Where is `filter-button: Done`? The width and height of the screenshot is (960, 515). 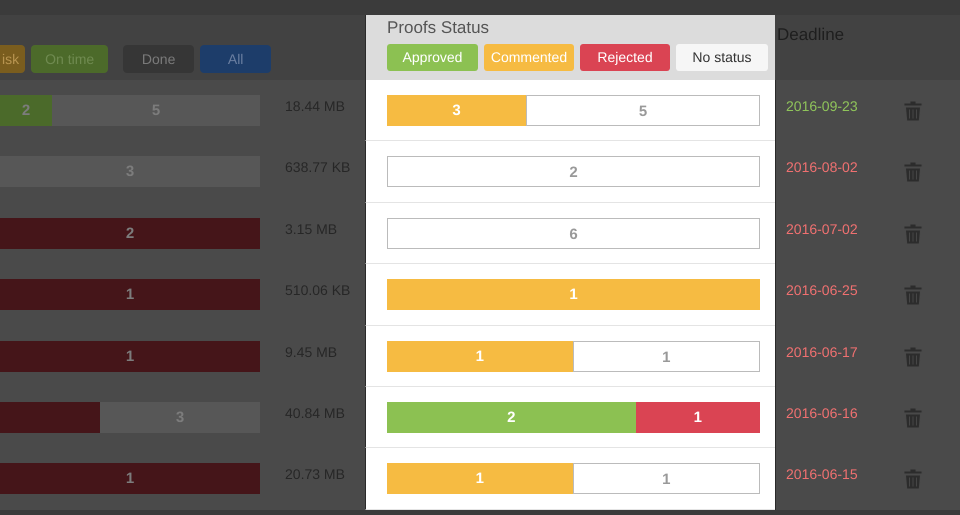
filter-button: Done is located at coordinates (158, 59).